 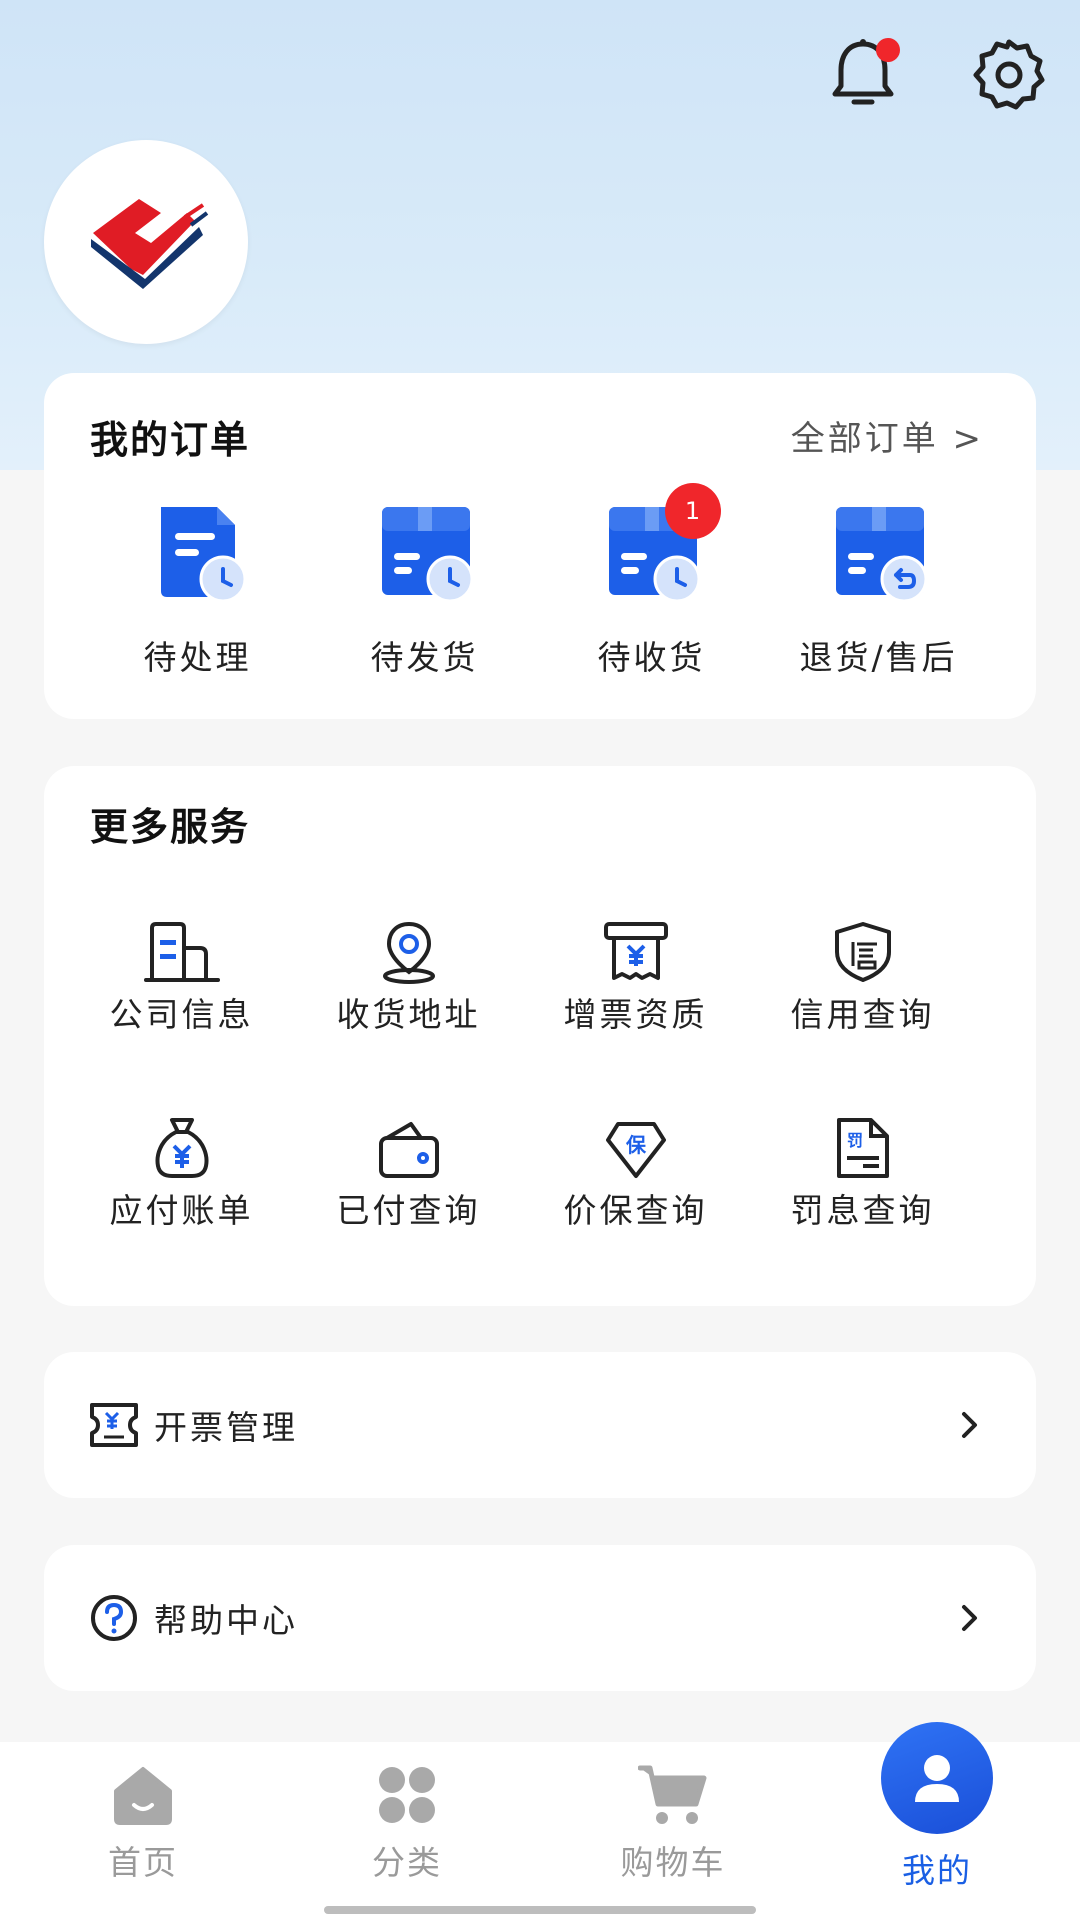 I want to click on tab-label: 购物车, so click(x=673, y=1862).